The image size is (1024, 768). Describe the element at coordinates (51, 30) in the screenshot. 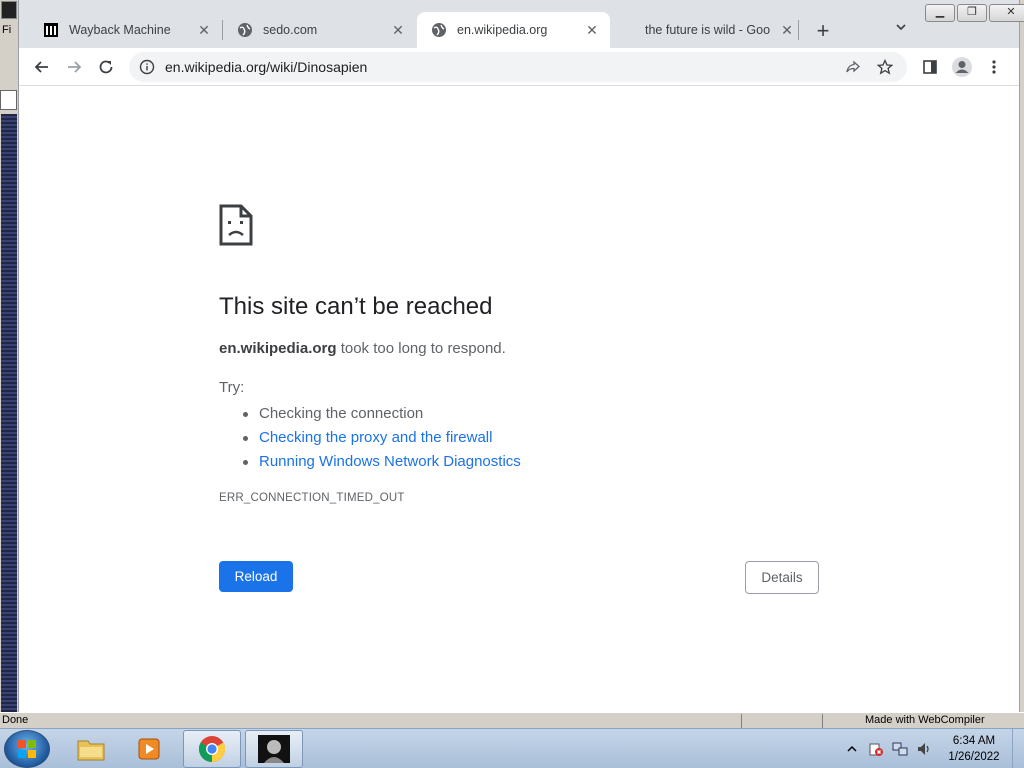

I see `columns-icon` at that location.